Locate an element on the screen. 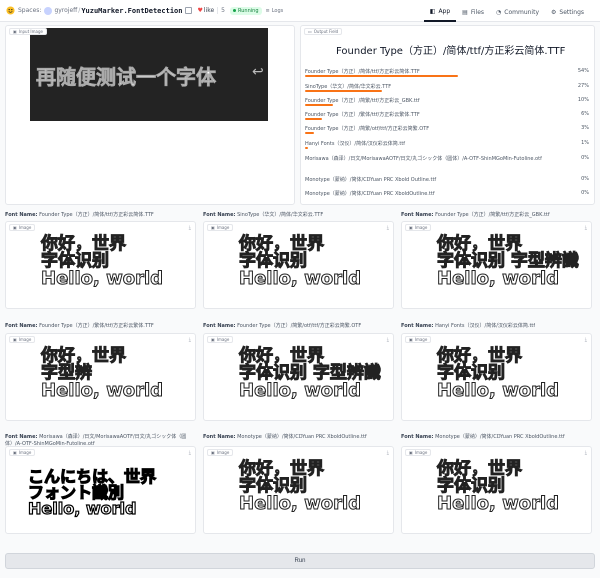 This screenshot has width=600, height=578. tab-settings: ⚙ Settings is located at coordinates (567, 12).